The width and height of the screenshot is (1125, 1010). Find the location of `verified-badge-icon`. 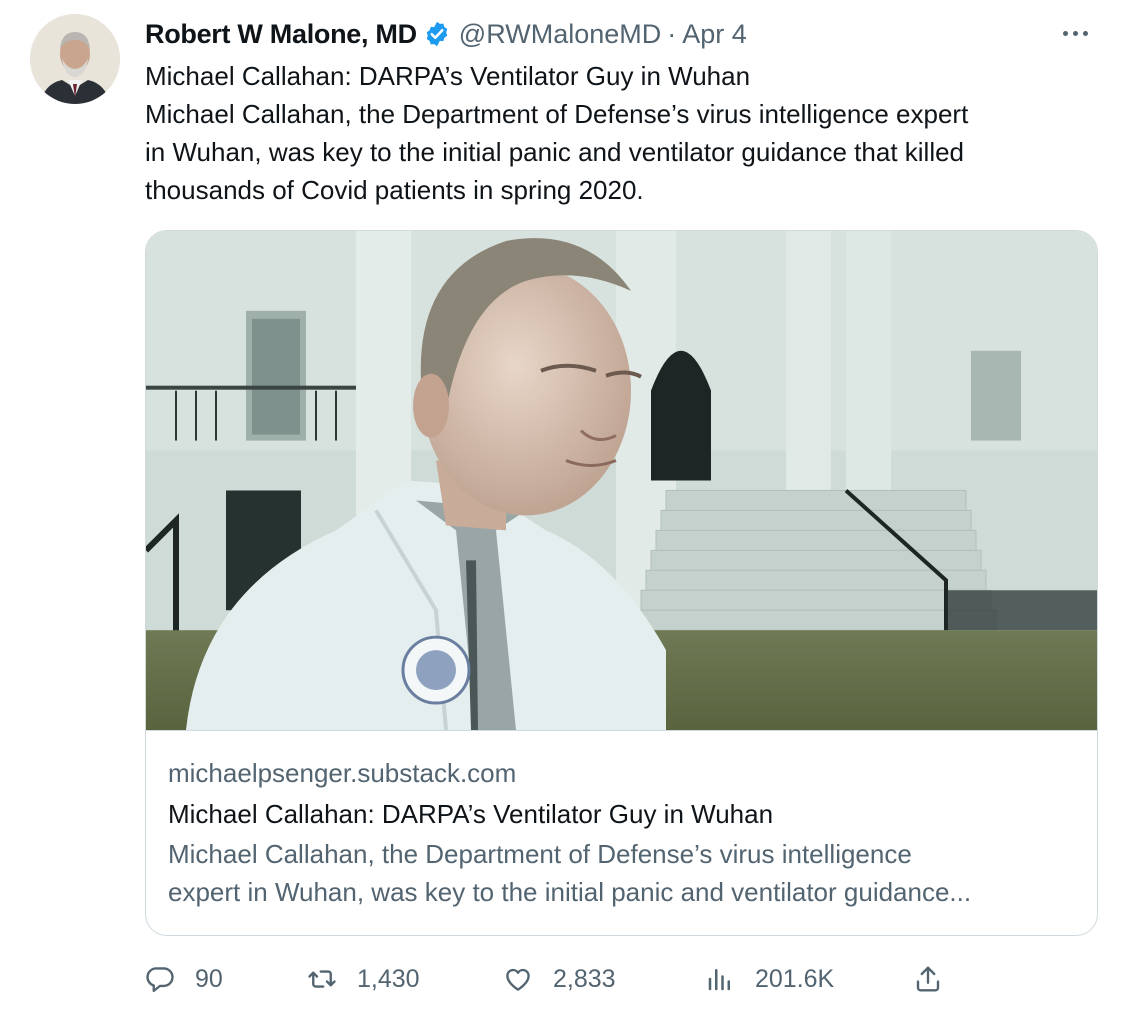

verified-badge-icon is located at coordinates (437, 34).